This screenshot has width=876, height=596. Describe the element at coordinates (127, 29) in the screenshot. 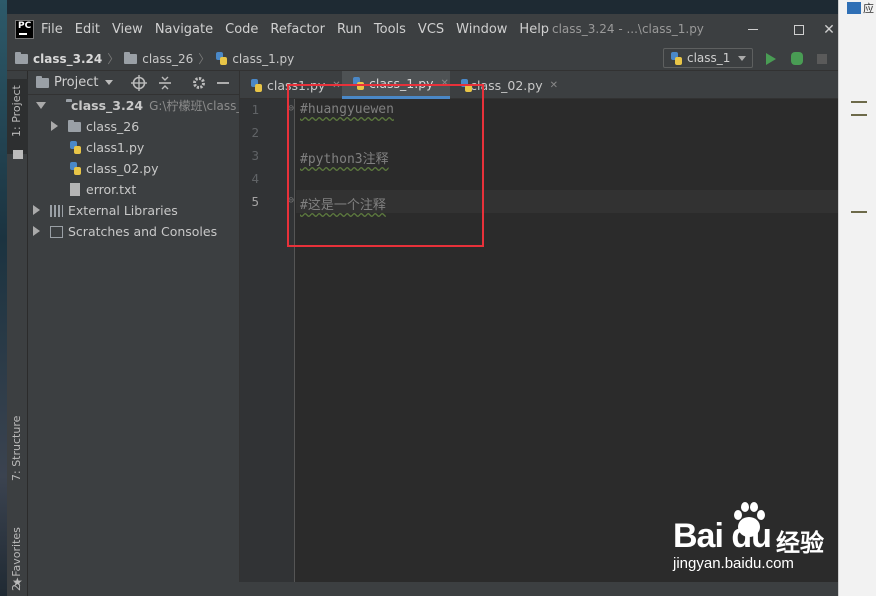

I see `menu-view: View` at that location.